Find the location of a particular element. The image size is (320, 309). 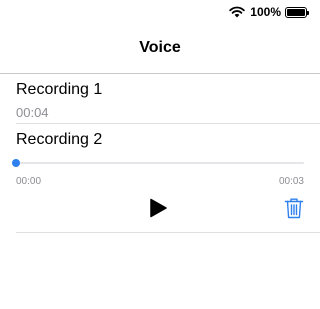

recording-title: Recording 2 is located at coordinates (59, 139).